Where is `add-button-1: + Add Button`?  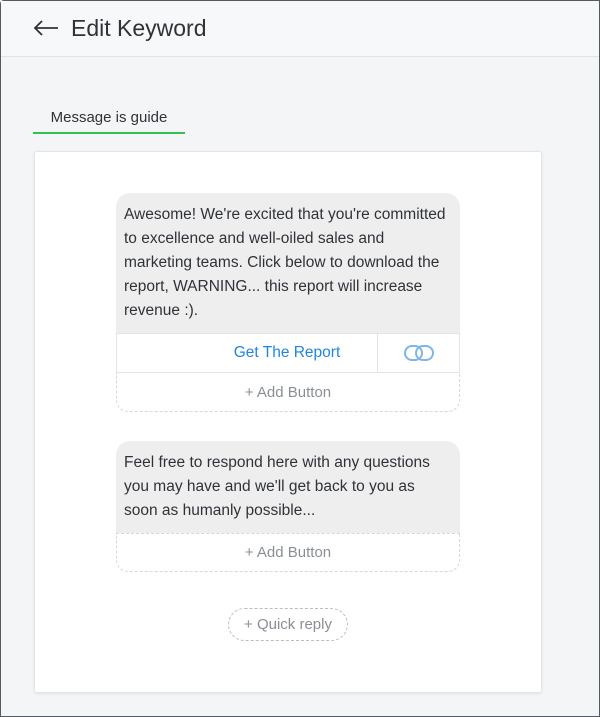
add-button-1: + Add Button is located at coordinates (288, 392).